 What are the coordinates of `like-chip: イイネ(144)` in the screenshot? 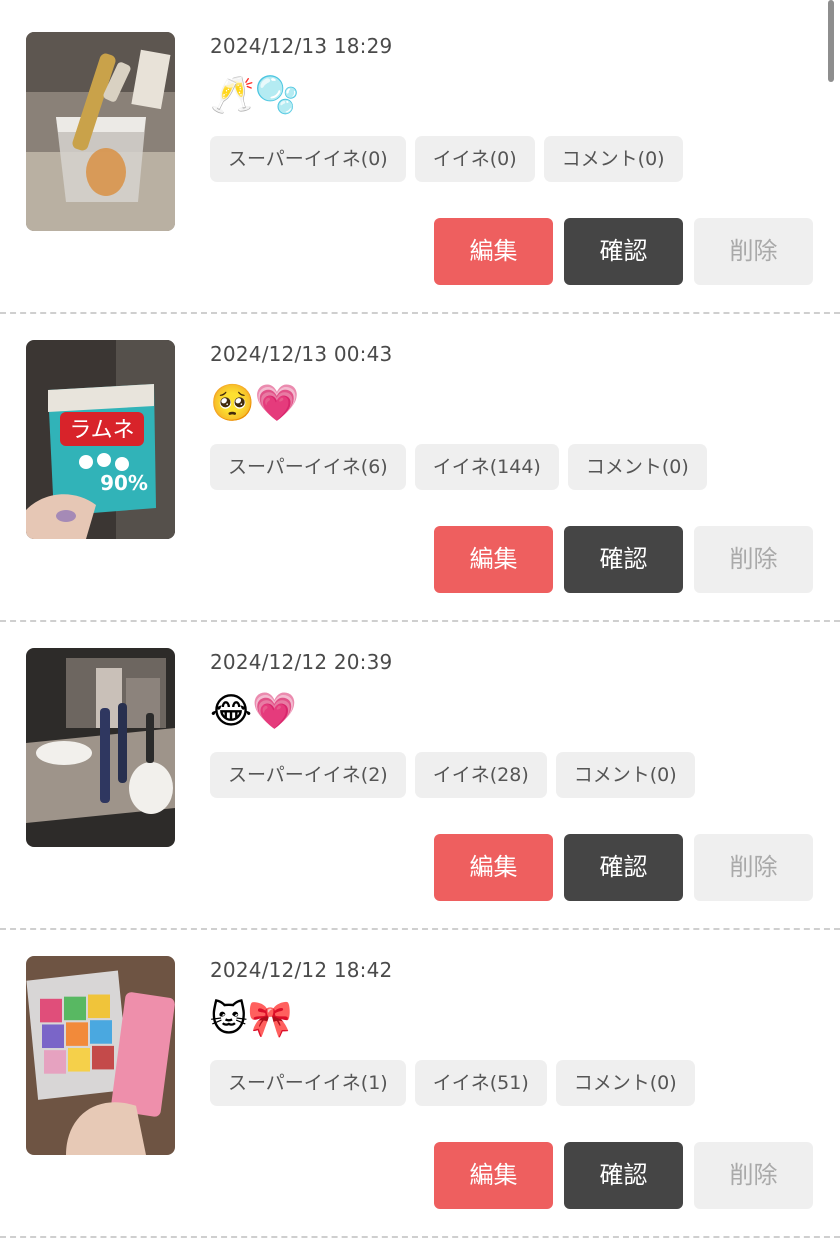 It's located at (486, 467).